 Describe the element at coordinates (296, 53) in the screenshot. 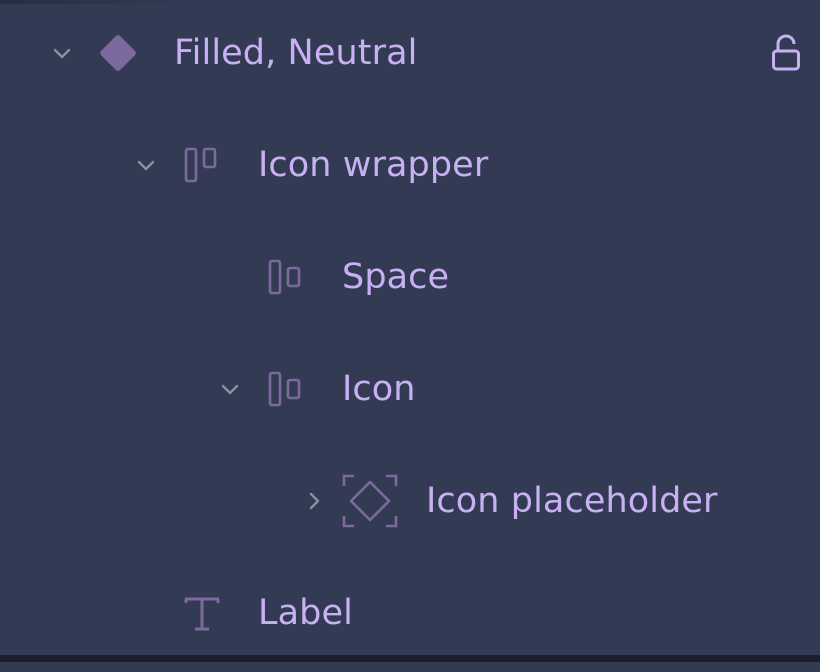

I see `layer-label: Filled, Neutral` at that location.